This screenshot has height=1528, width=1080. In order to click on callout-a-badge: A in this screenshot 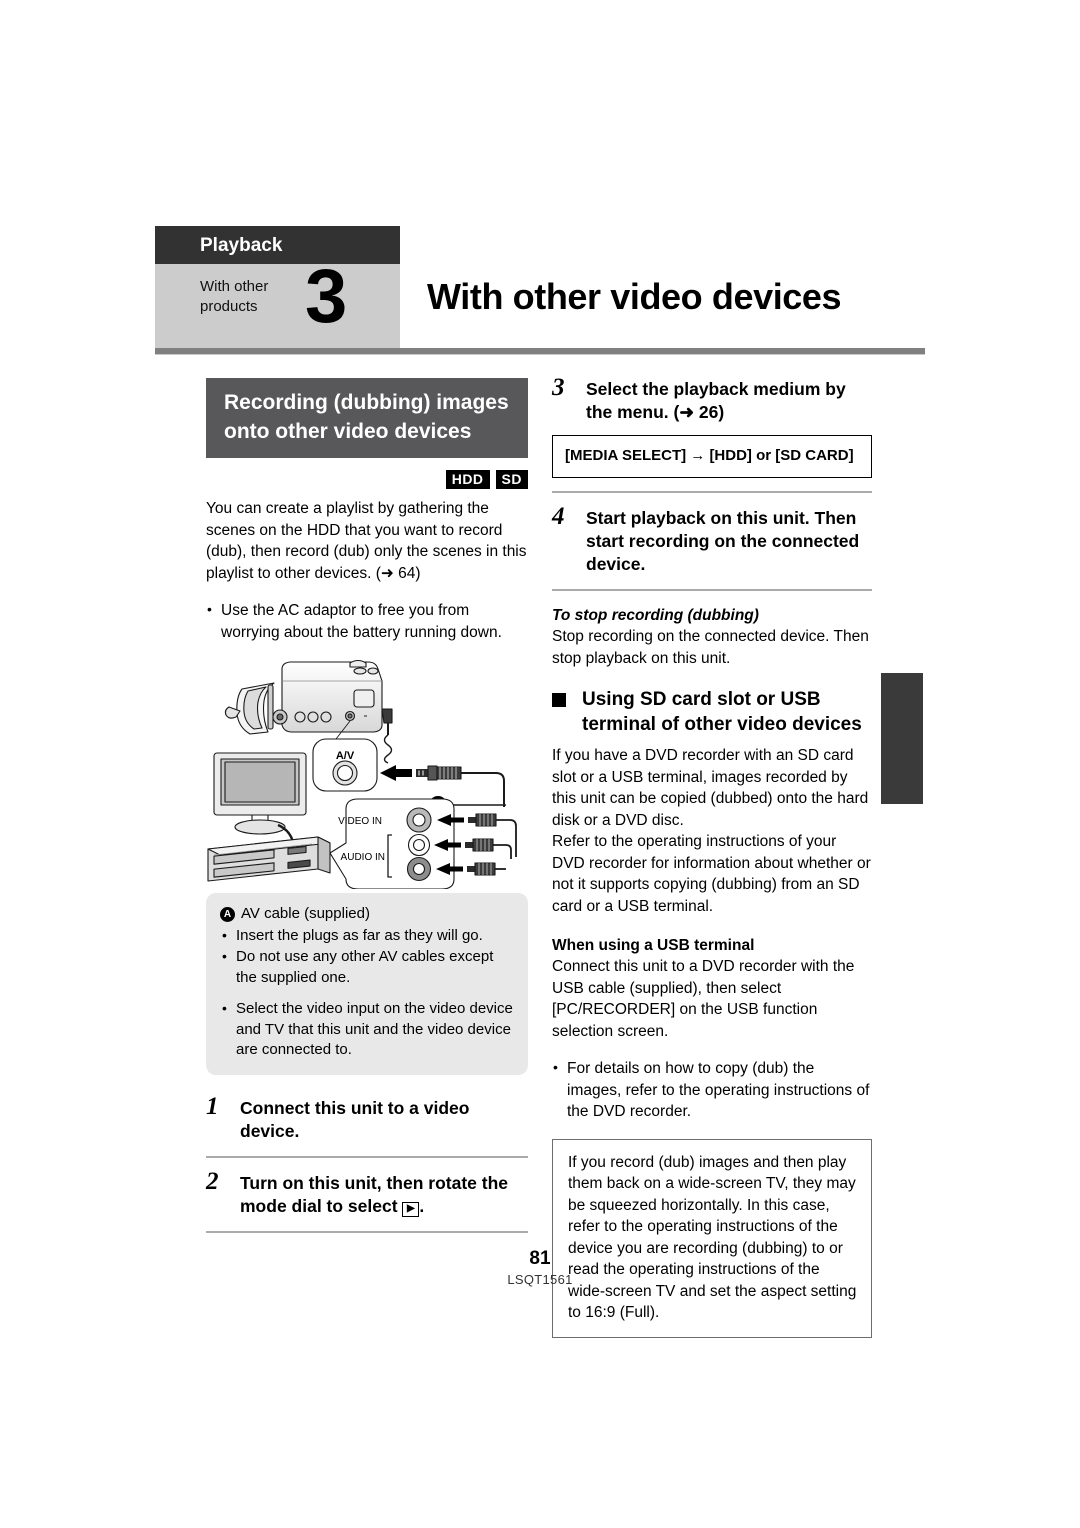, I will do `click(227, 914)`.